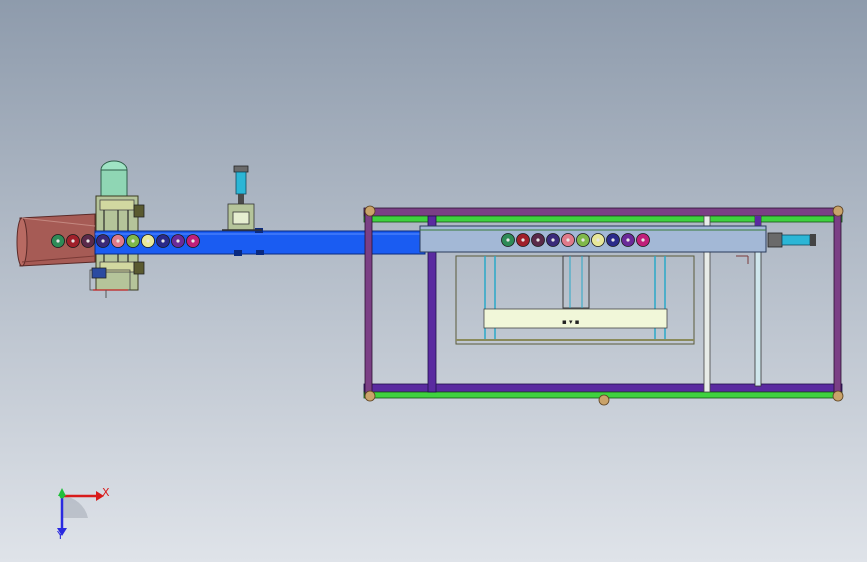 The height and width of the screenshot is (562, 867). What do you see at coordinates (242, 198) in the screenshot?
I see `upright-cylinder` at bounding box center [242, 198].